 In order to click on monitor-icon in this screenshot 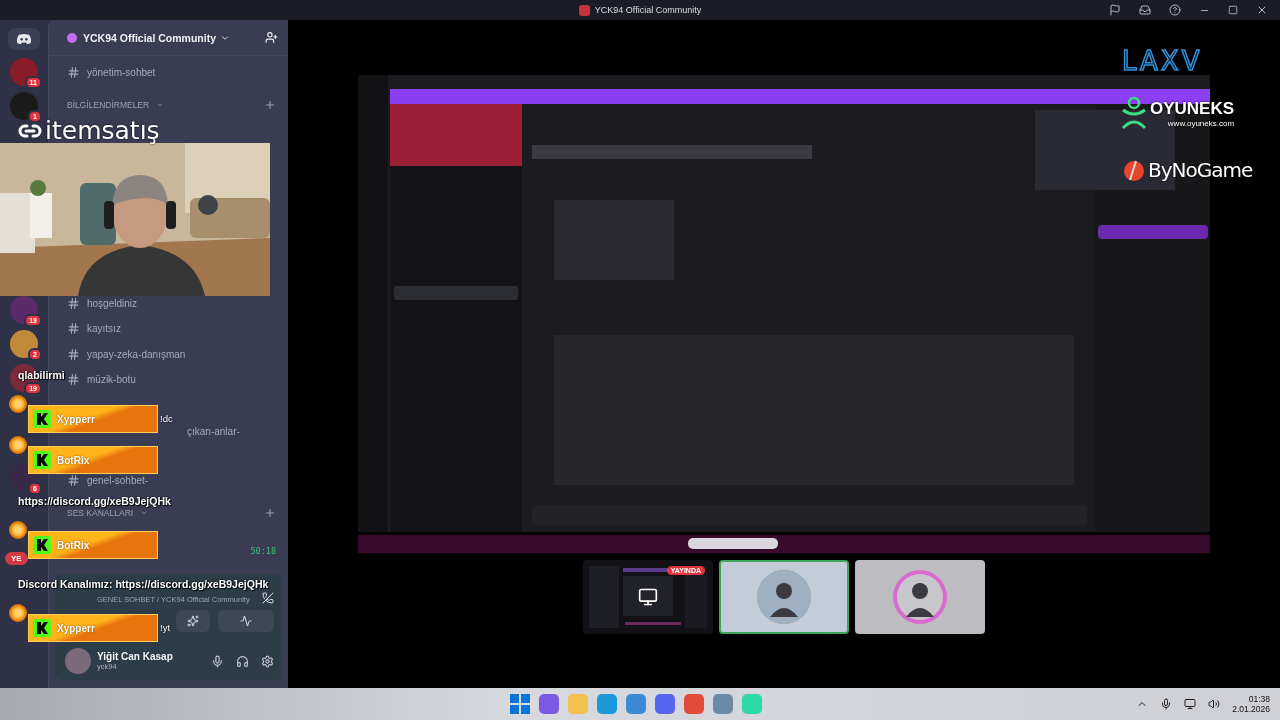, I will do `click(648, 597)`.